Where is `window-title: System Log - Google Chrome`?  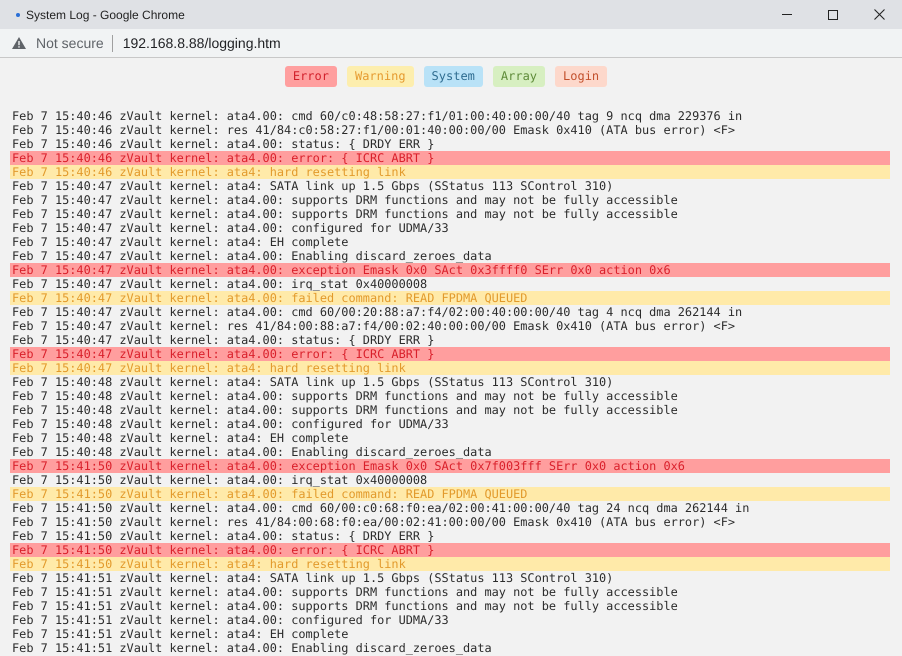 window-title: System Log - Google Chrome is located at coordinates (105, 15).